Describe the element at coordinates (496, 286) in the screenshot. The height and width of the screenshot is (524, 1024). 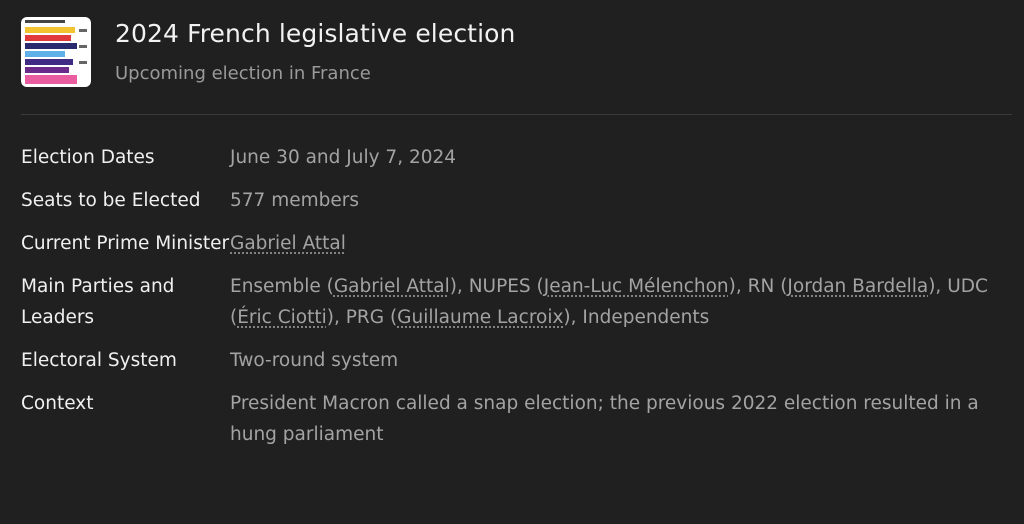
I see `value-text: ), NUPES (` at that location.